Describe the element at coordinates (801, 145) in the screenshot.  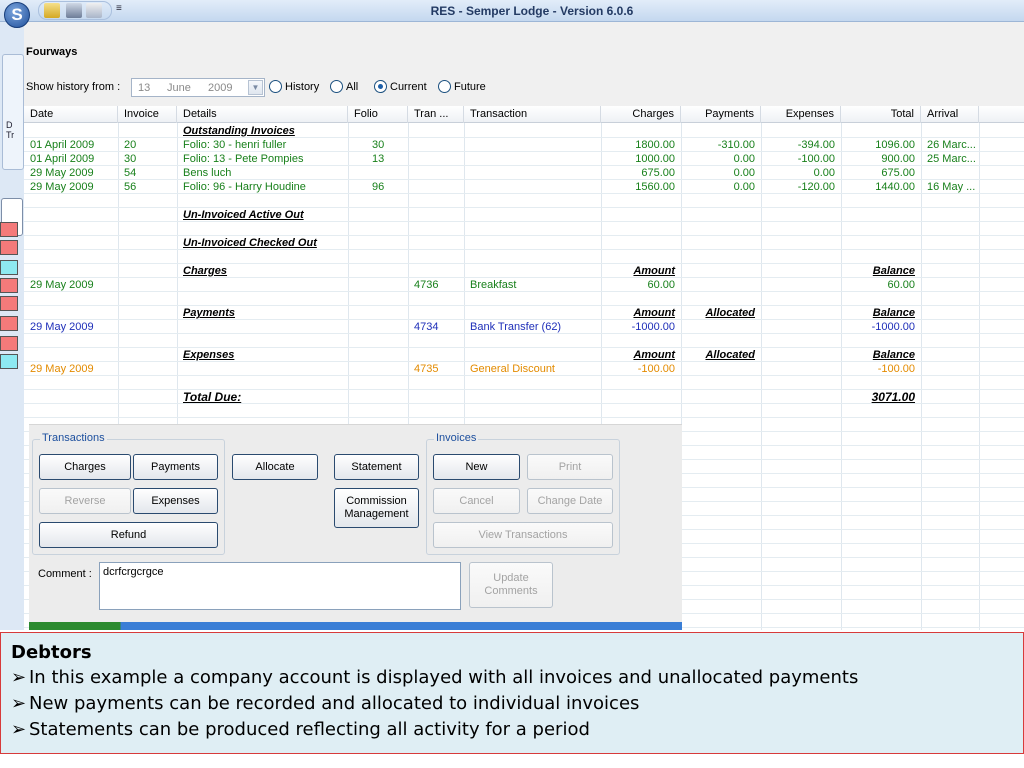
I see `invoice-row-1-expenses: -394.00` at that location.